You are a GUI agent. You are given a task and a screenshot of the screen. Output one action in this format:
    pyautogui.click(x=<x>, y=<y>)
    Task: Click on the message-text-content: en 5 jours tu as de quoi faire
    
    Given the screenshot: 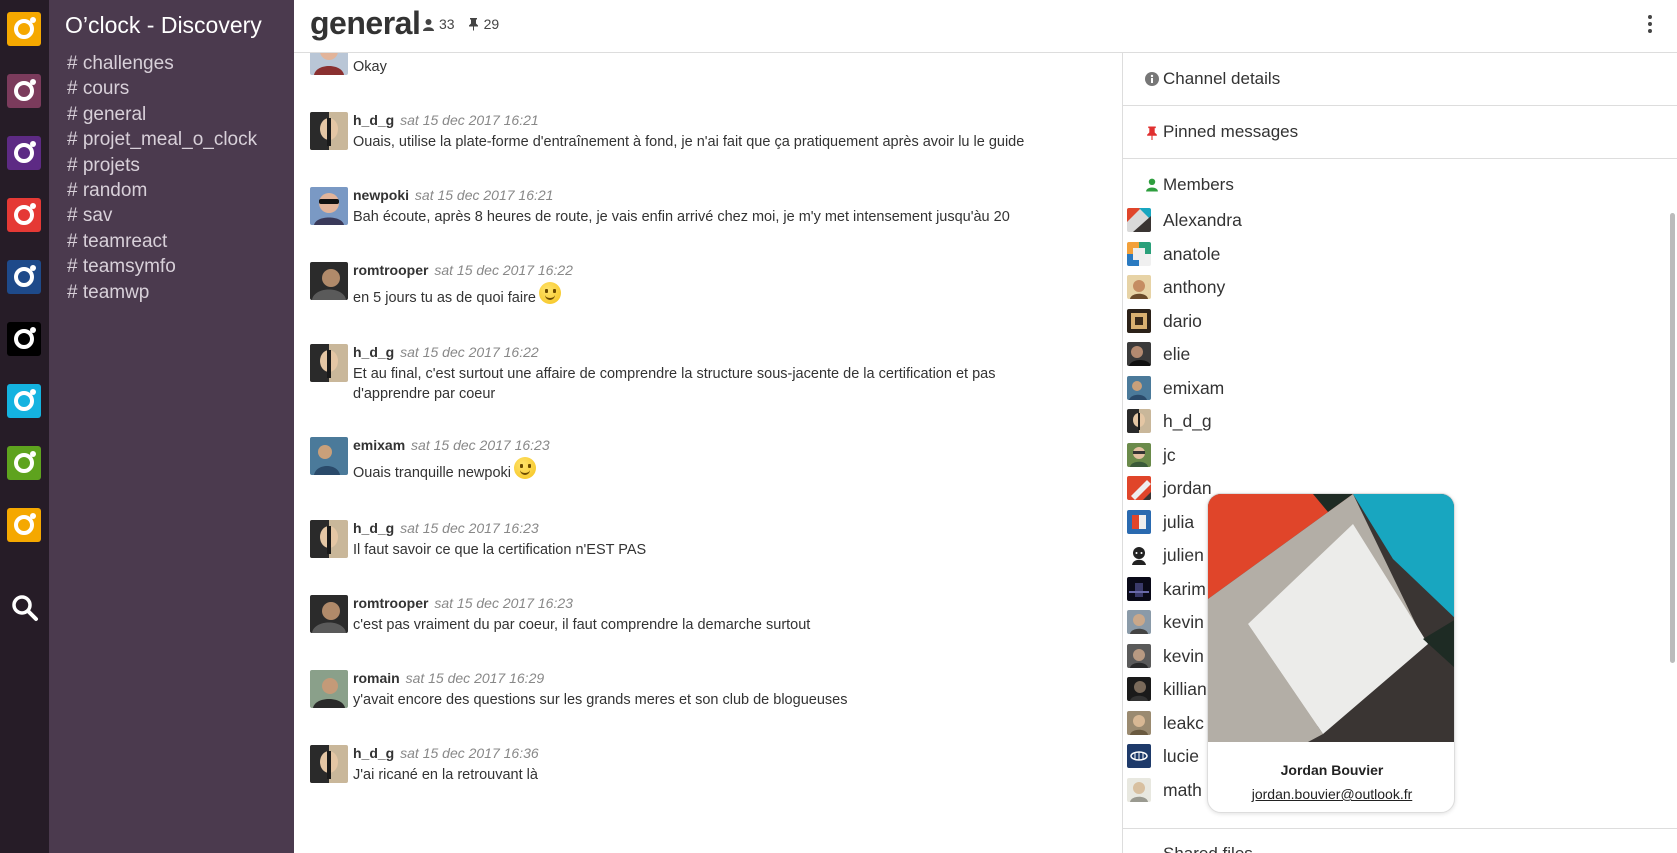 What is the action you would take?
    pyautogui.click(x=444, y=298)
    